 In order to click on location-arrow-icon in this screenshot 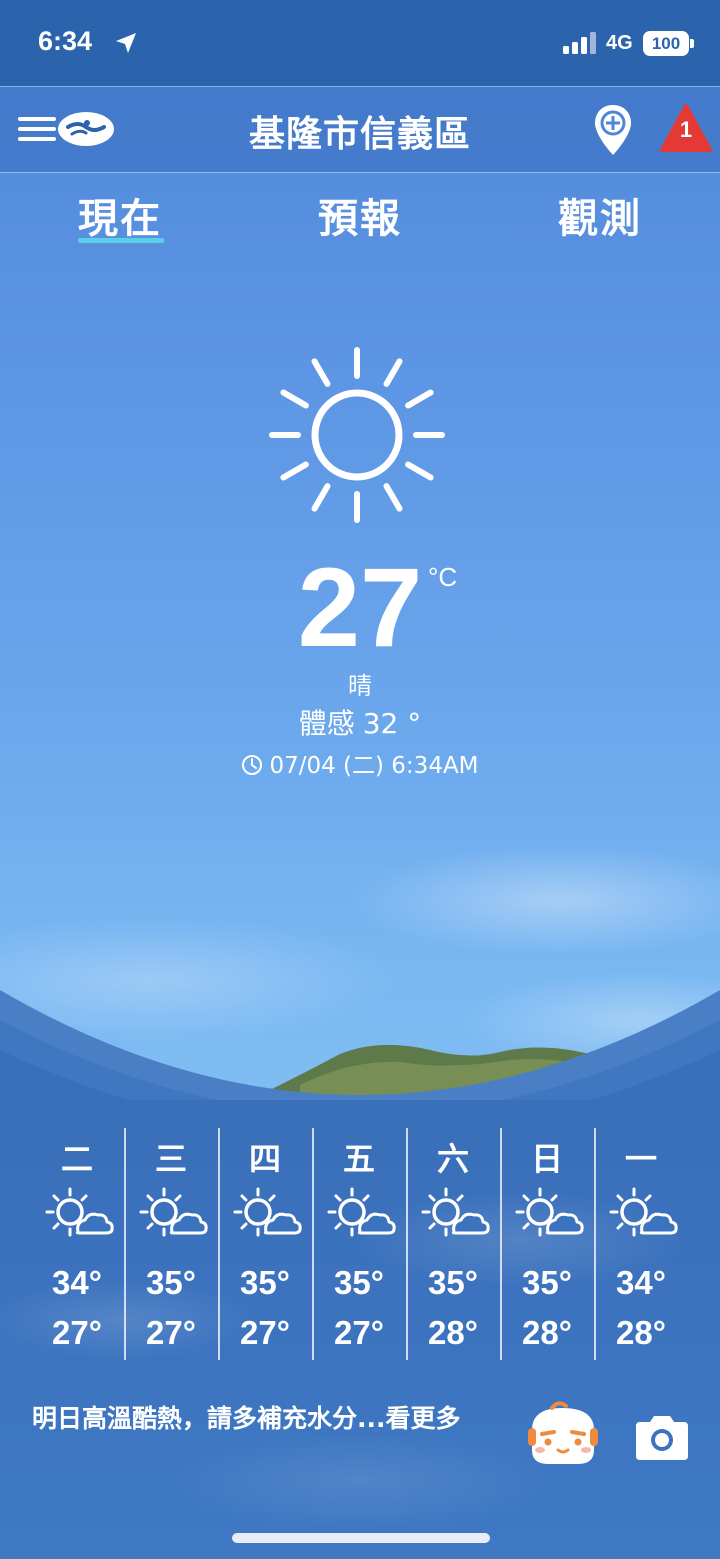, I will do `click(126, 43)`.